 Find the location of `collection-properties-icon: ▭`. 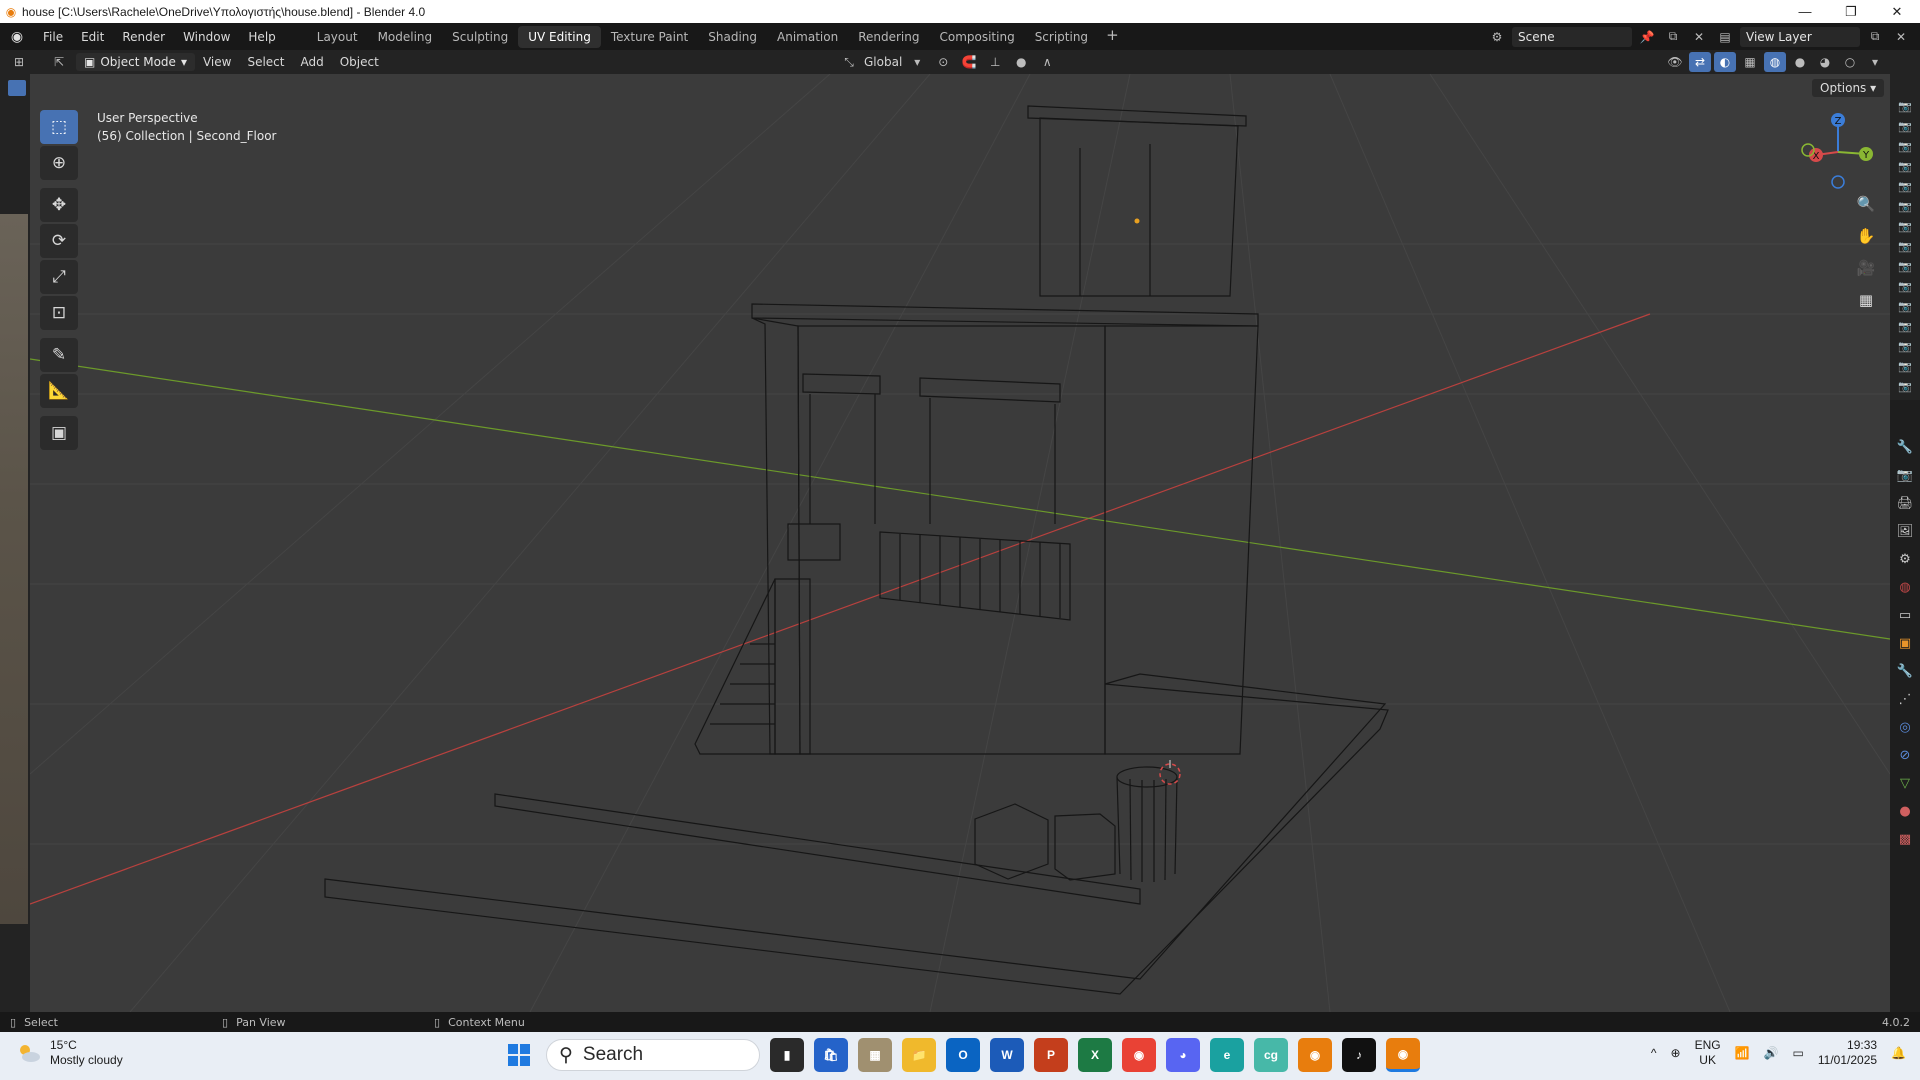

collection-properties-icon: ▭ is located at coordinates (1905, 617).